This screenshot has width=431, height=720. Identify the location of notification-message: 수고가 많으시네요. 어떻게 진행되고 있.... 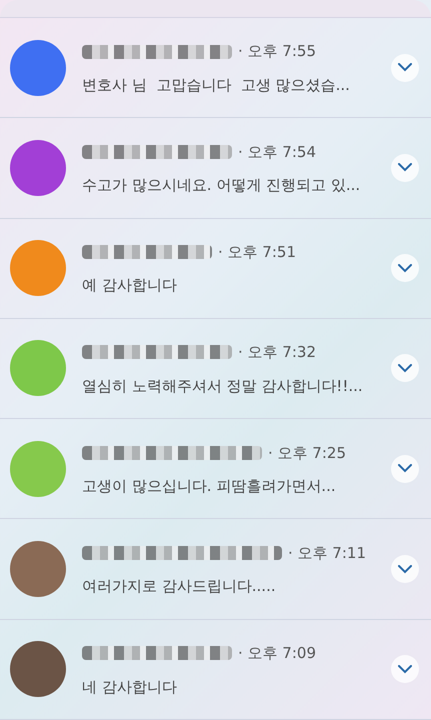
(221, 185).